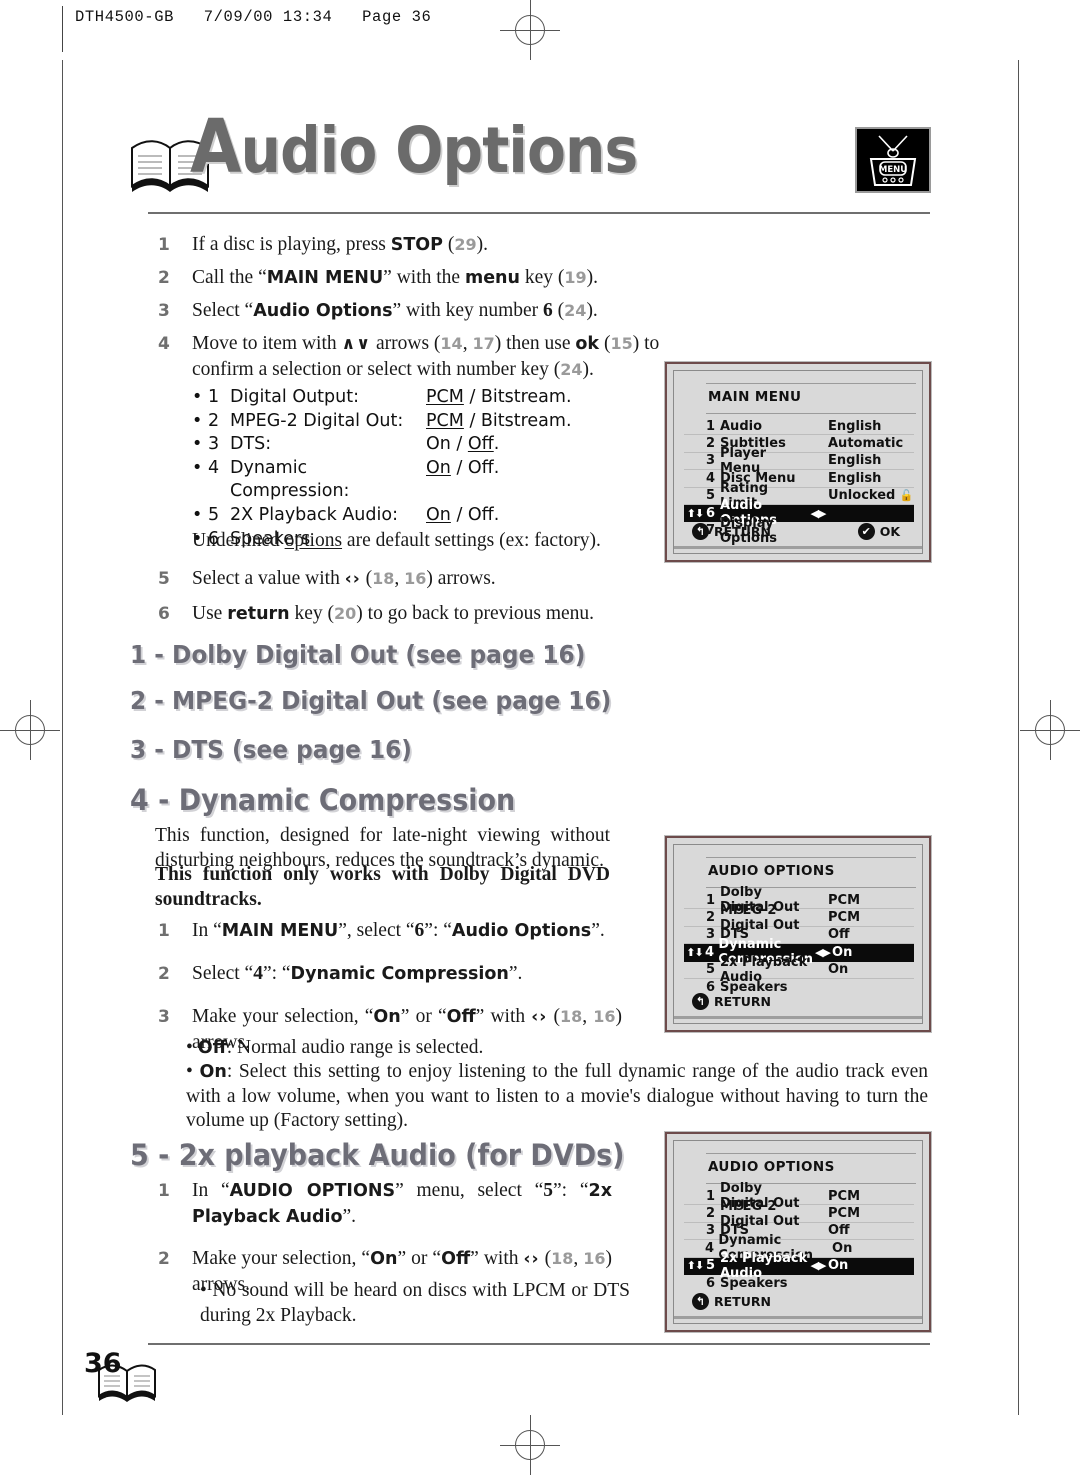  What do you see at coordinates (1018, 737) in the screenshot?
I see `crop-line-right` at bounding box center [1018, 737].